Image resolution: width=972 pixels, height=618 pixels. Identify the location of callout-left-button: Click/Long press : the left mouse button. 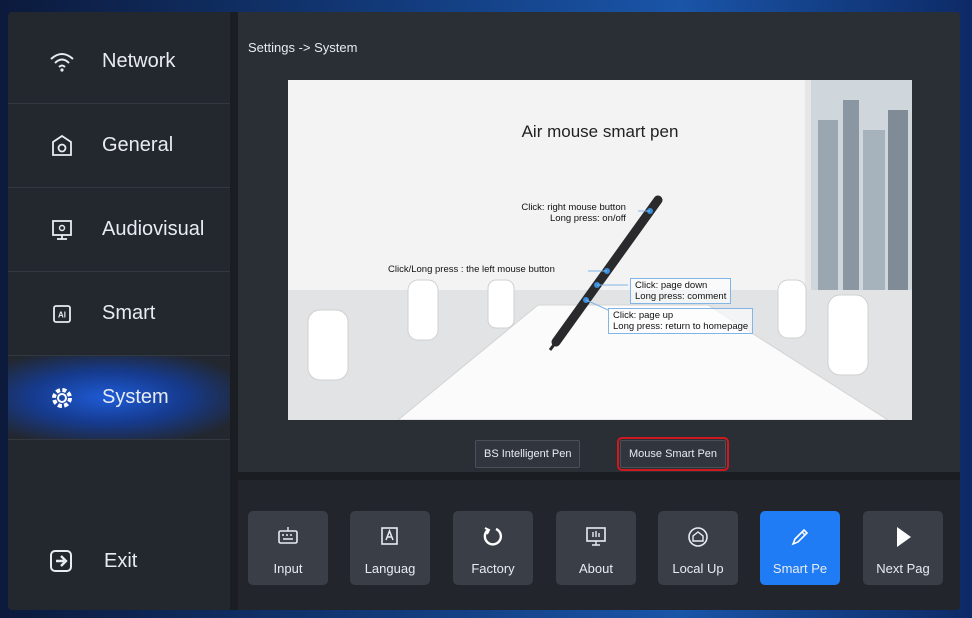
(471, 269).